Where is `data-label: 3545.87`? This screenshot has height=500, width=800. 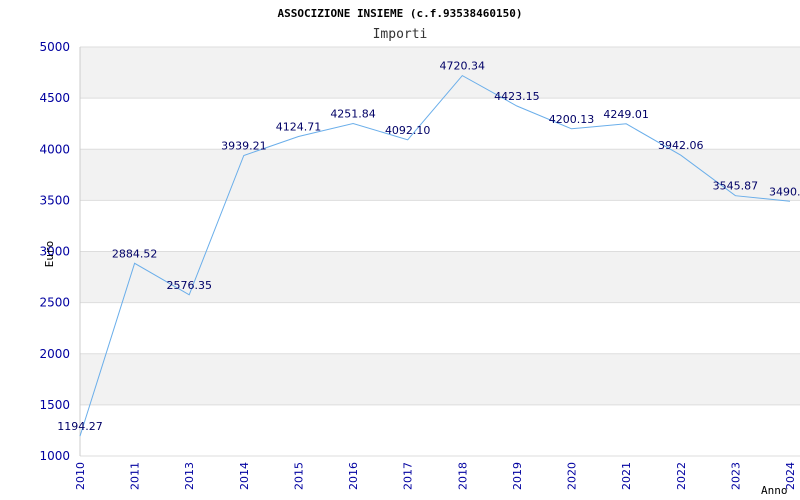
data-label: 3545.87 is located at coordinates (736, 186).